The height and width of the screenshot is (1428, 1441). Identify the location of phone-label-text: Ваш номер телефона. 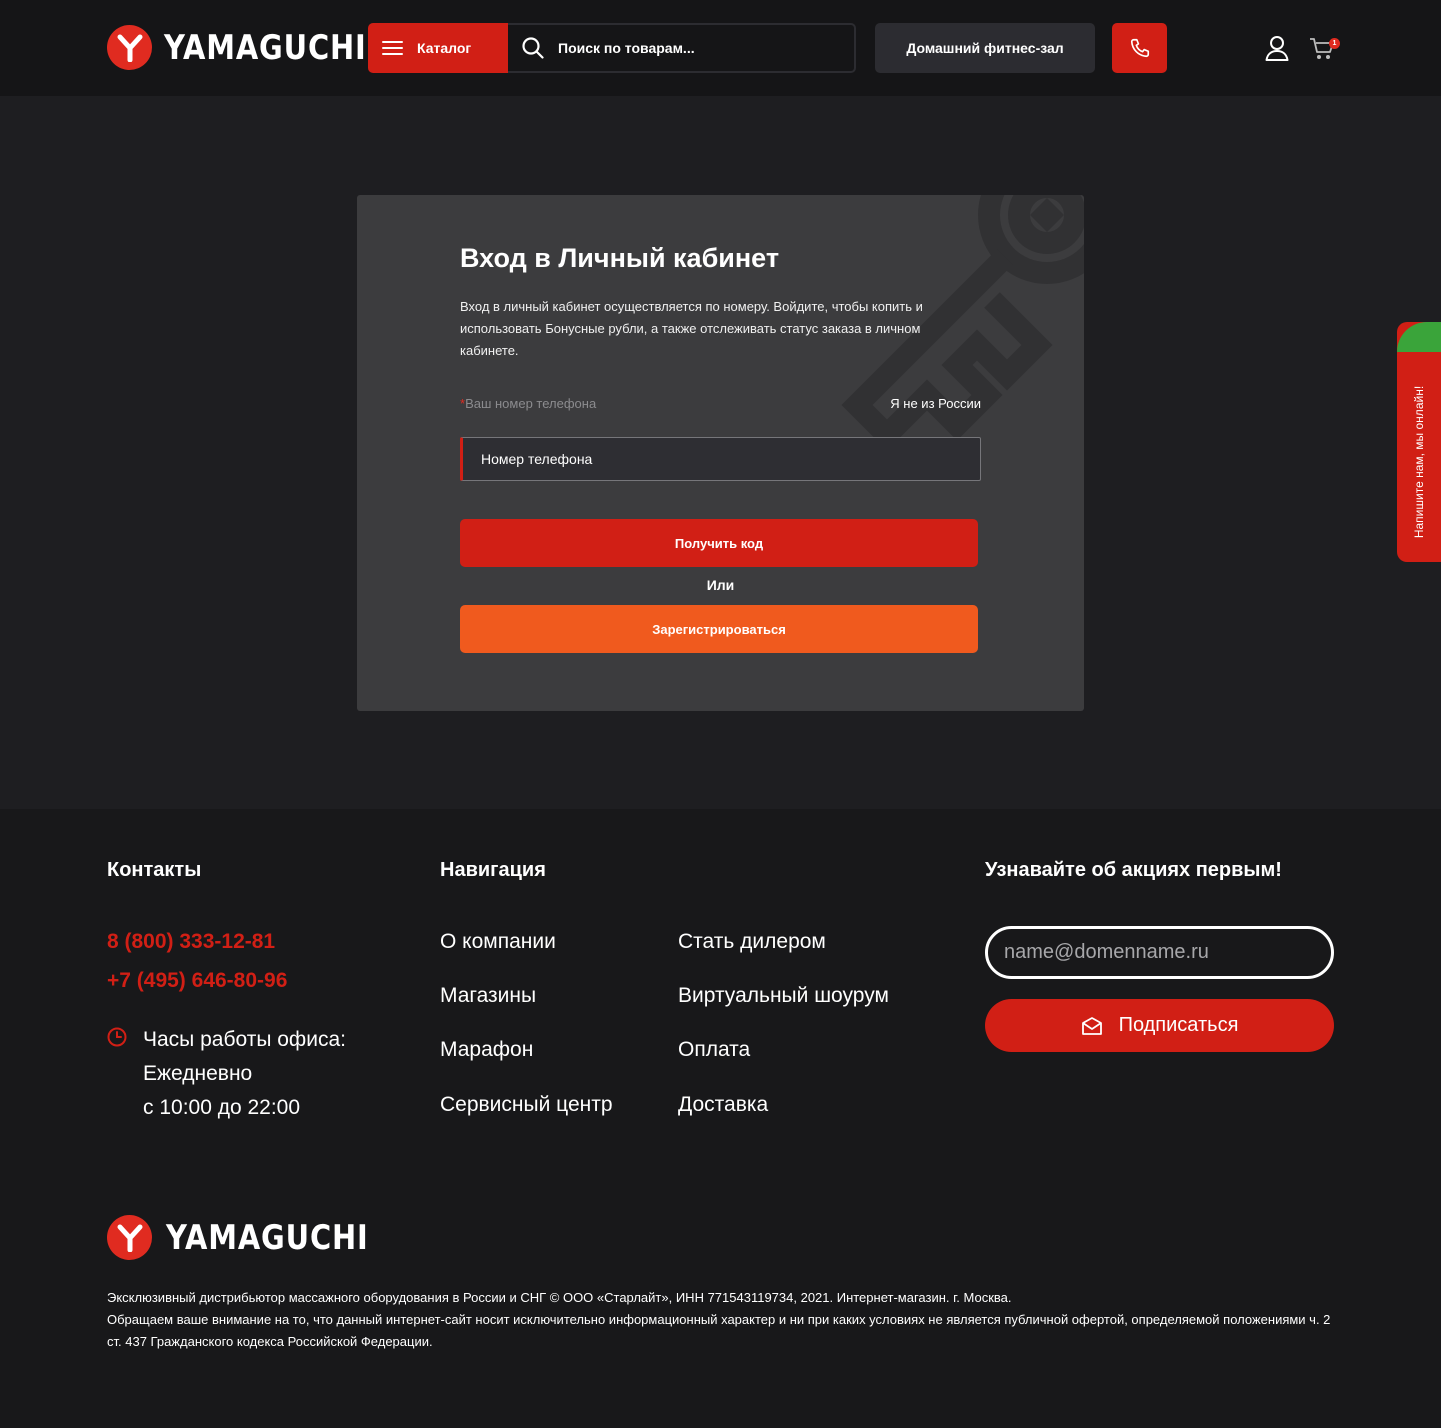
(531, 403).